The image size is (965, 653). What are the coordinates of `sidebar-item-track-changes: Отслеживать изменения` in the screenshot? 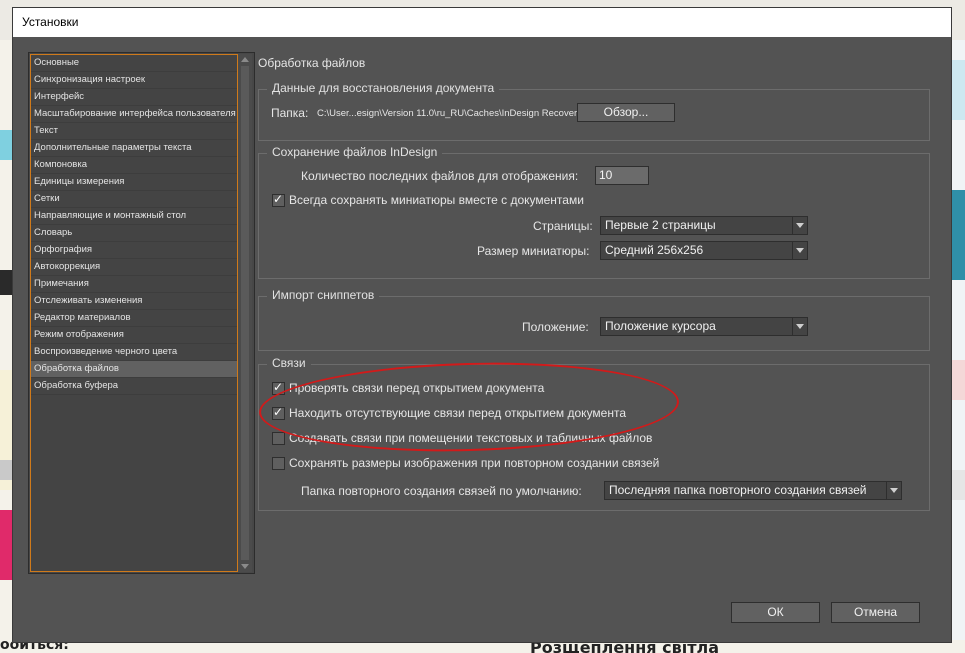 It's located at (134, 301).